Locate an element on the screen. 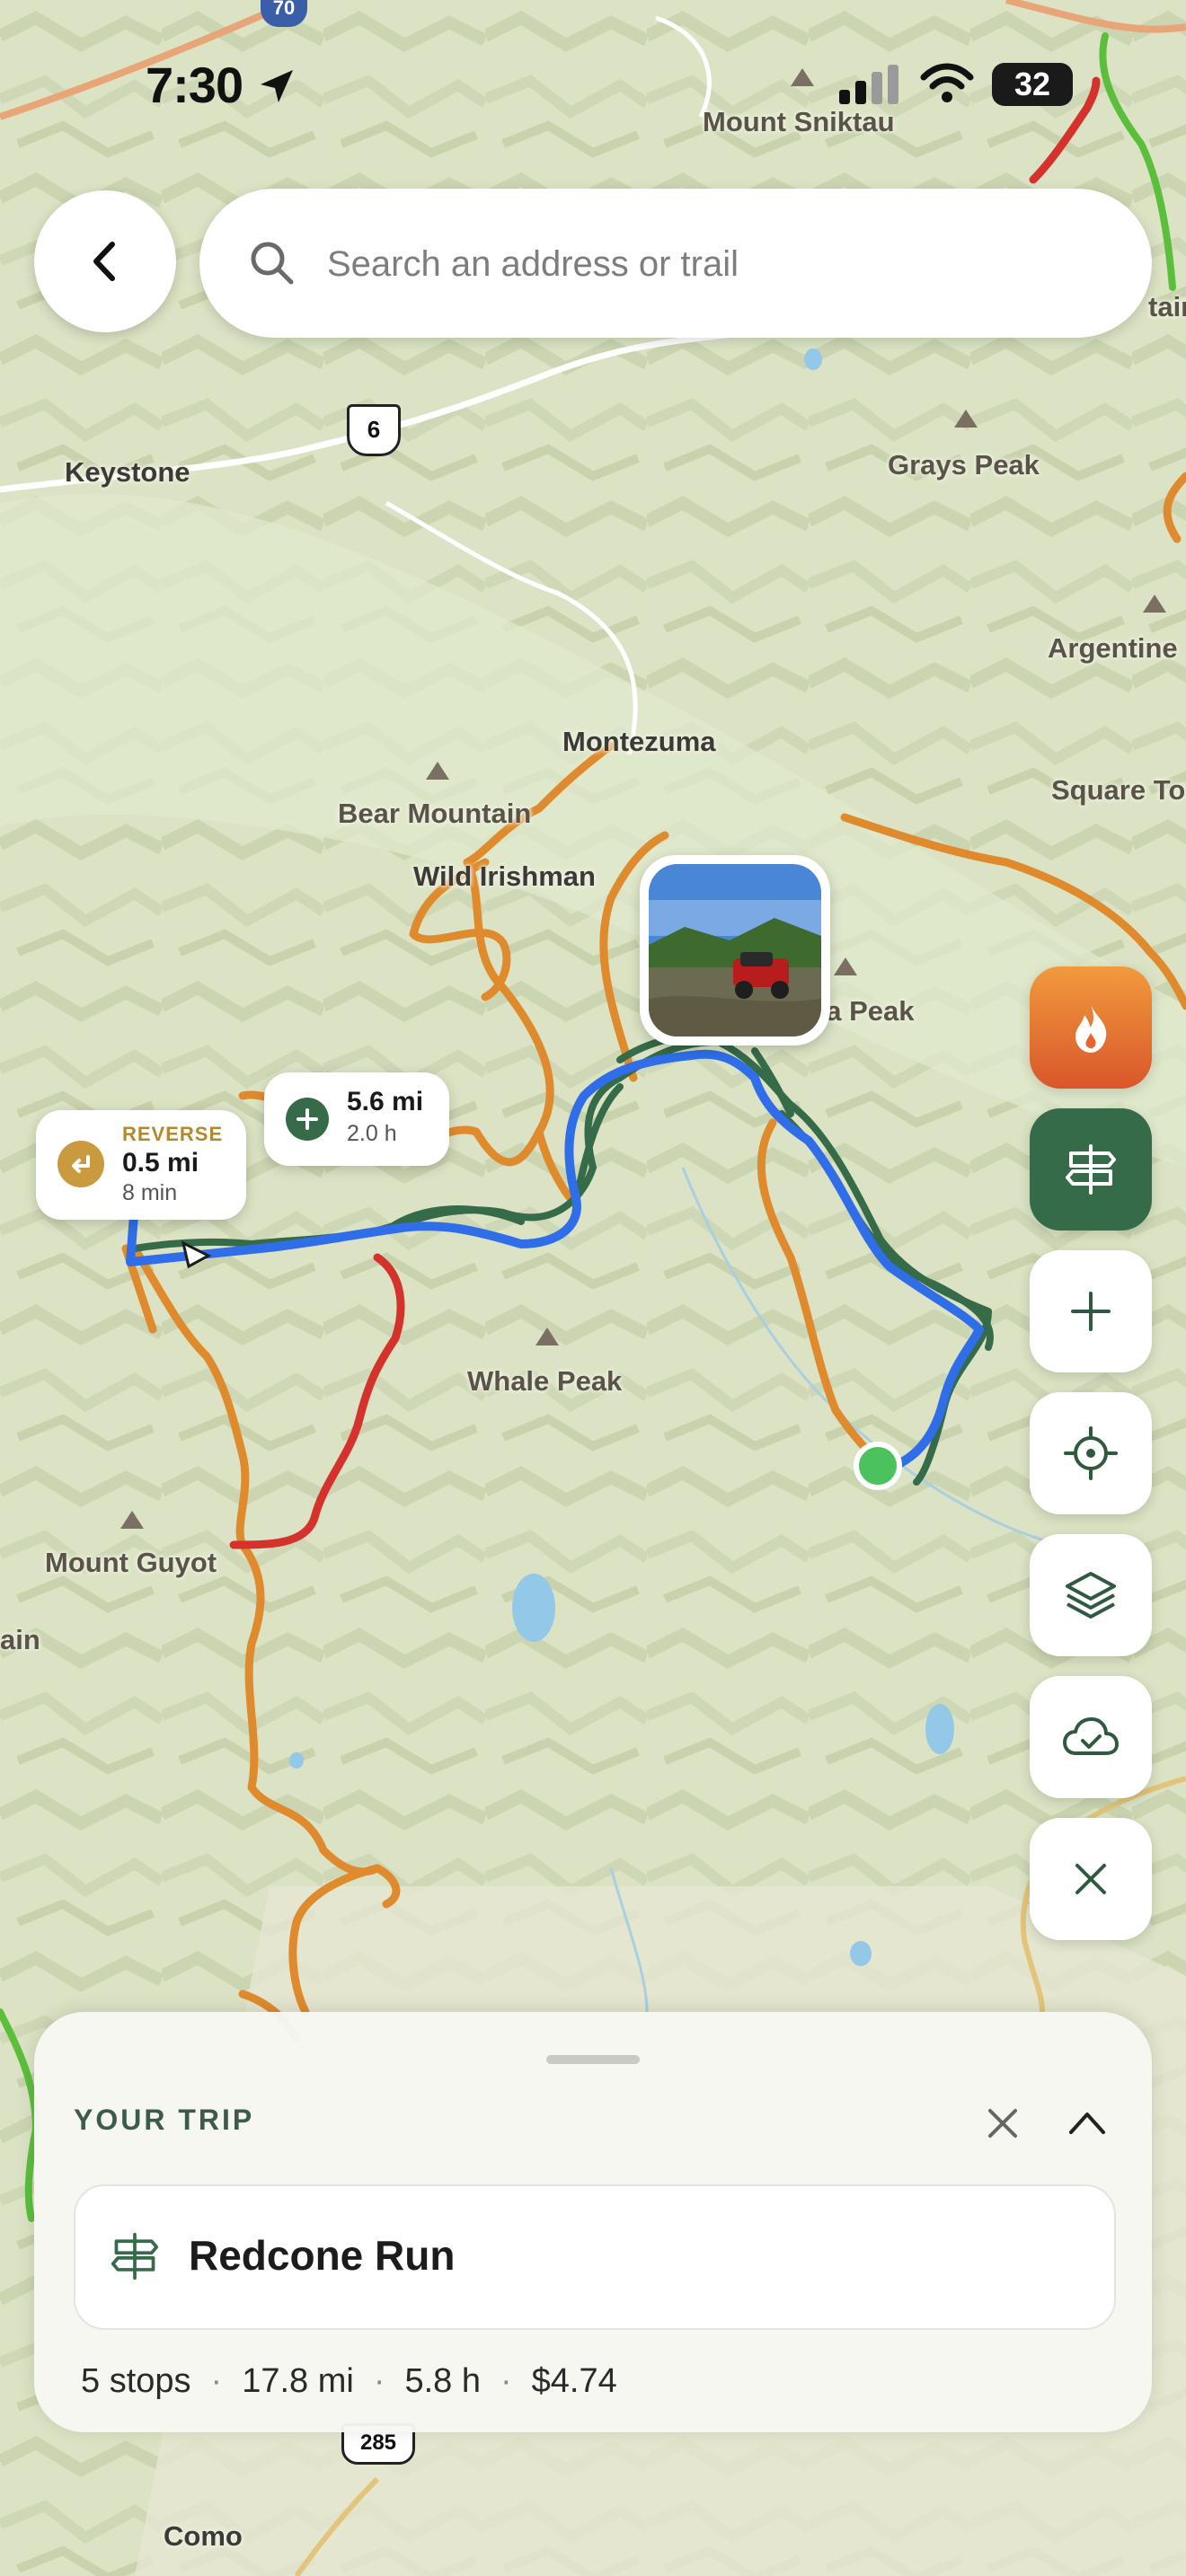 The image size is (1186, 2576). status-bar: 7:30 32 is located at coordinates (593, 85).